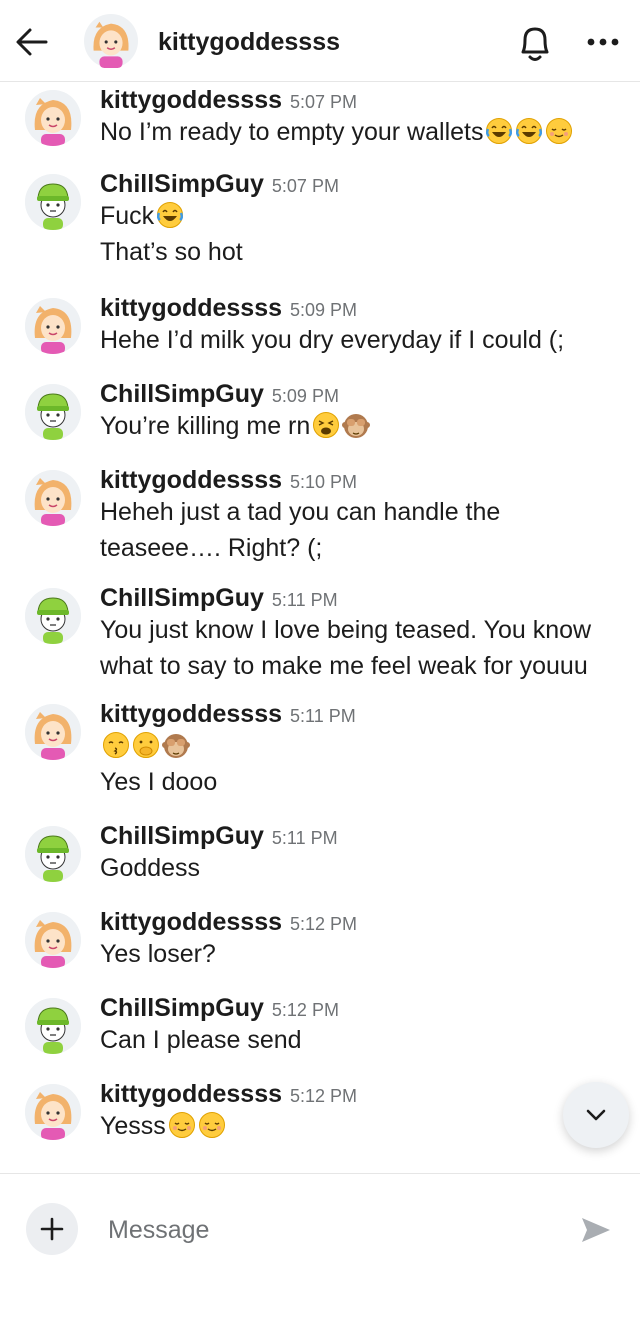  I want to click on message-meta: kittygoddessss 5:09 PM, so click(361, 308).